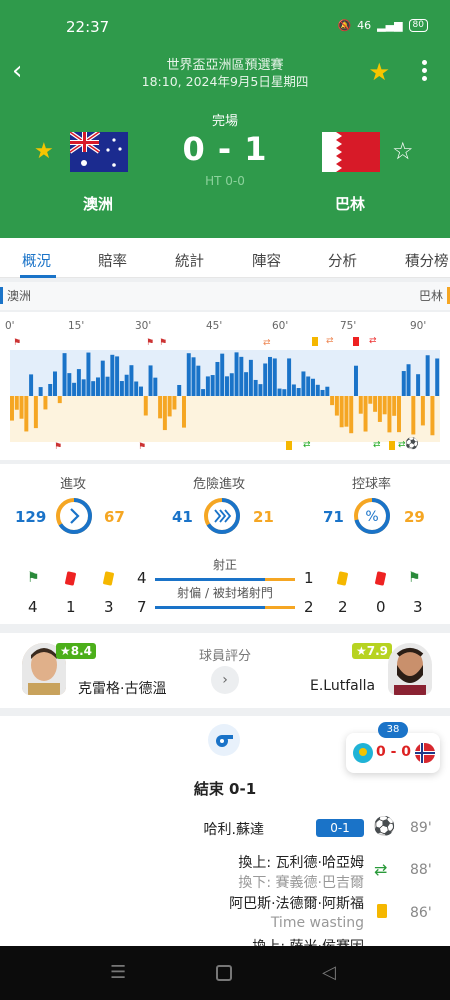 This screenshot has height=1000, width=450. Describe the element at coordinates (356, 341) in the screenshot. I see `red-card-icon` at that location.